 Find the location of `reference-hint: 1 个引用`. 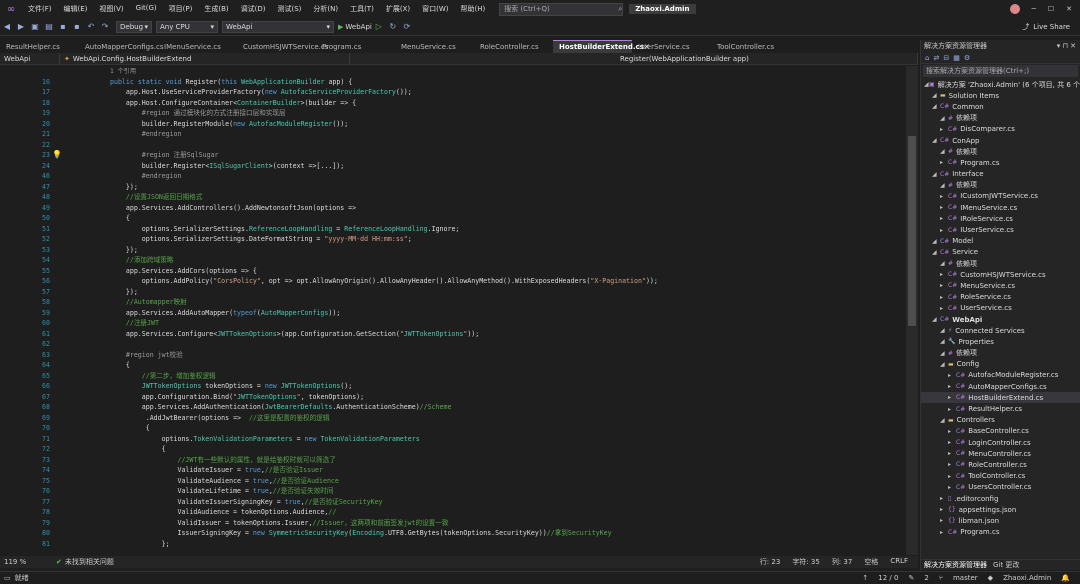

reference-hint: 1 个引用 is located at coordinates (123, 70).